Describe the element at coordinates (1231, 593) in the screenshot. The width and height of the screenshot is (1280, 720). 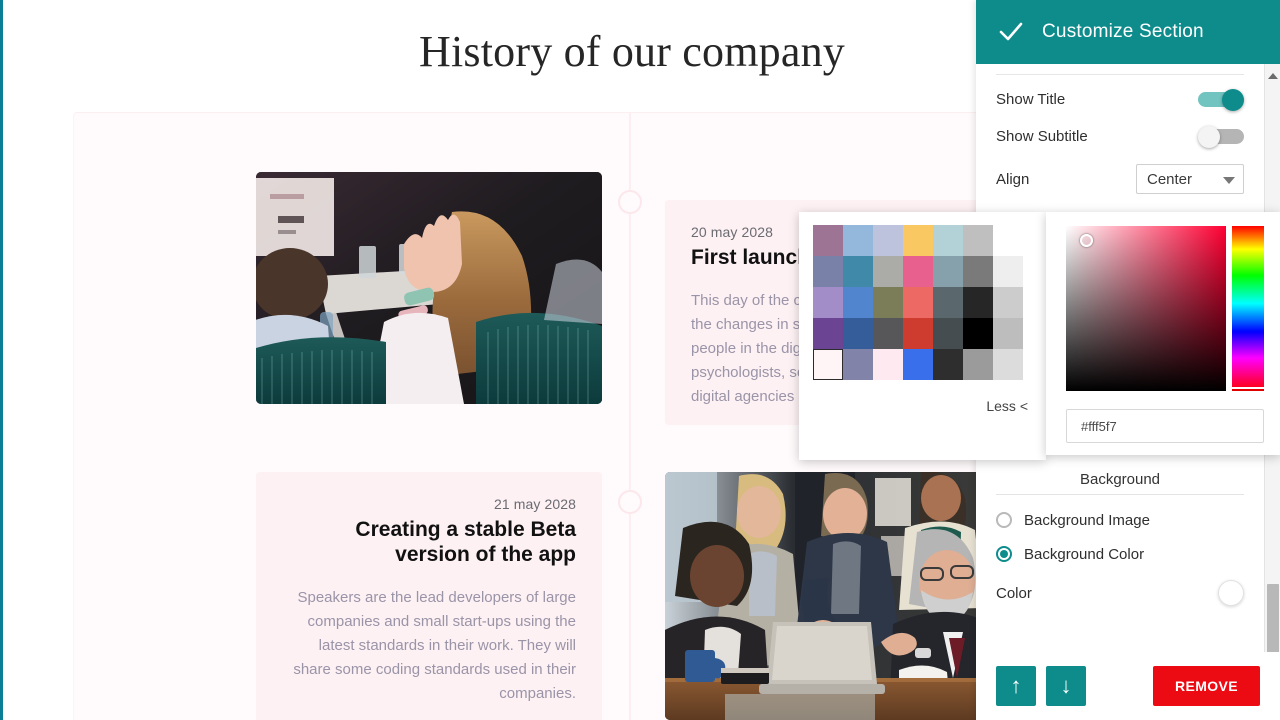
I see `color-swatch` at that location.